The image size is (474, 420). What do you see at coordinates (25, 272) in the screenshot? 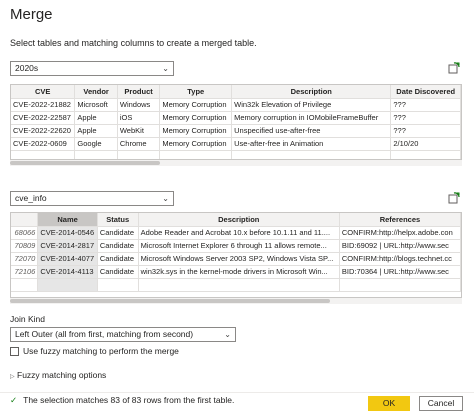
I see `table-cell: 72106` at bounding box center [25, 272].